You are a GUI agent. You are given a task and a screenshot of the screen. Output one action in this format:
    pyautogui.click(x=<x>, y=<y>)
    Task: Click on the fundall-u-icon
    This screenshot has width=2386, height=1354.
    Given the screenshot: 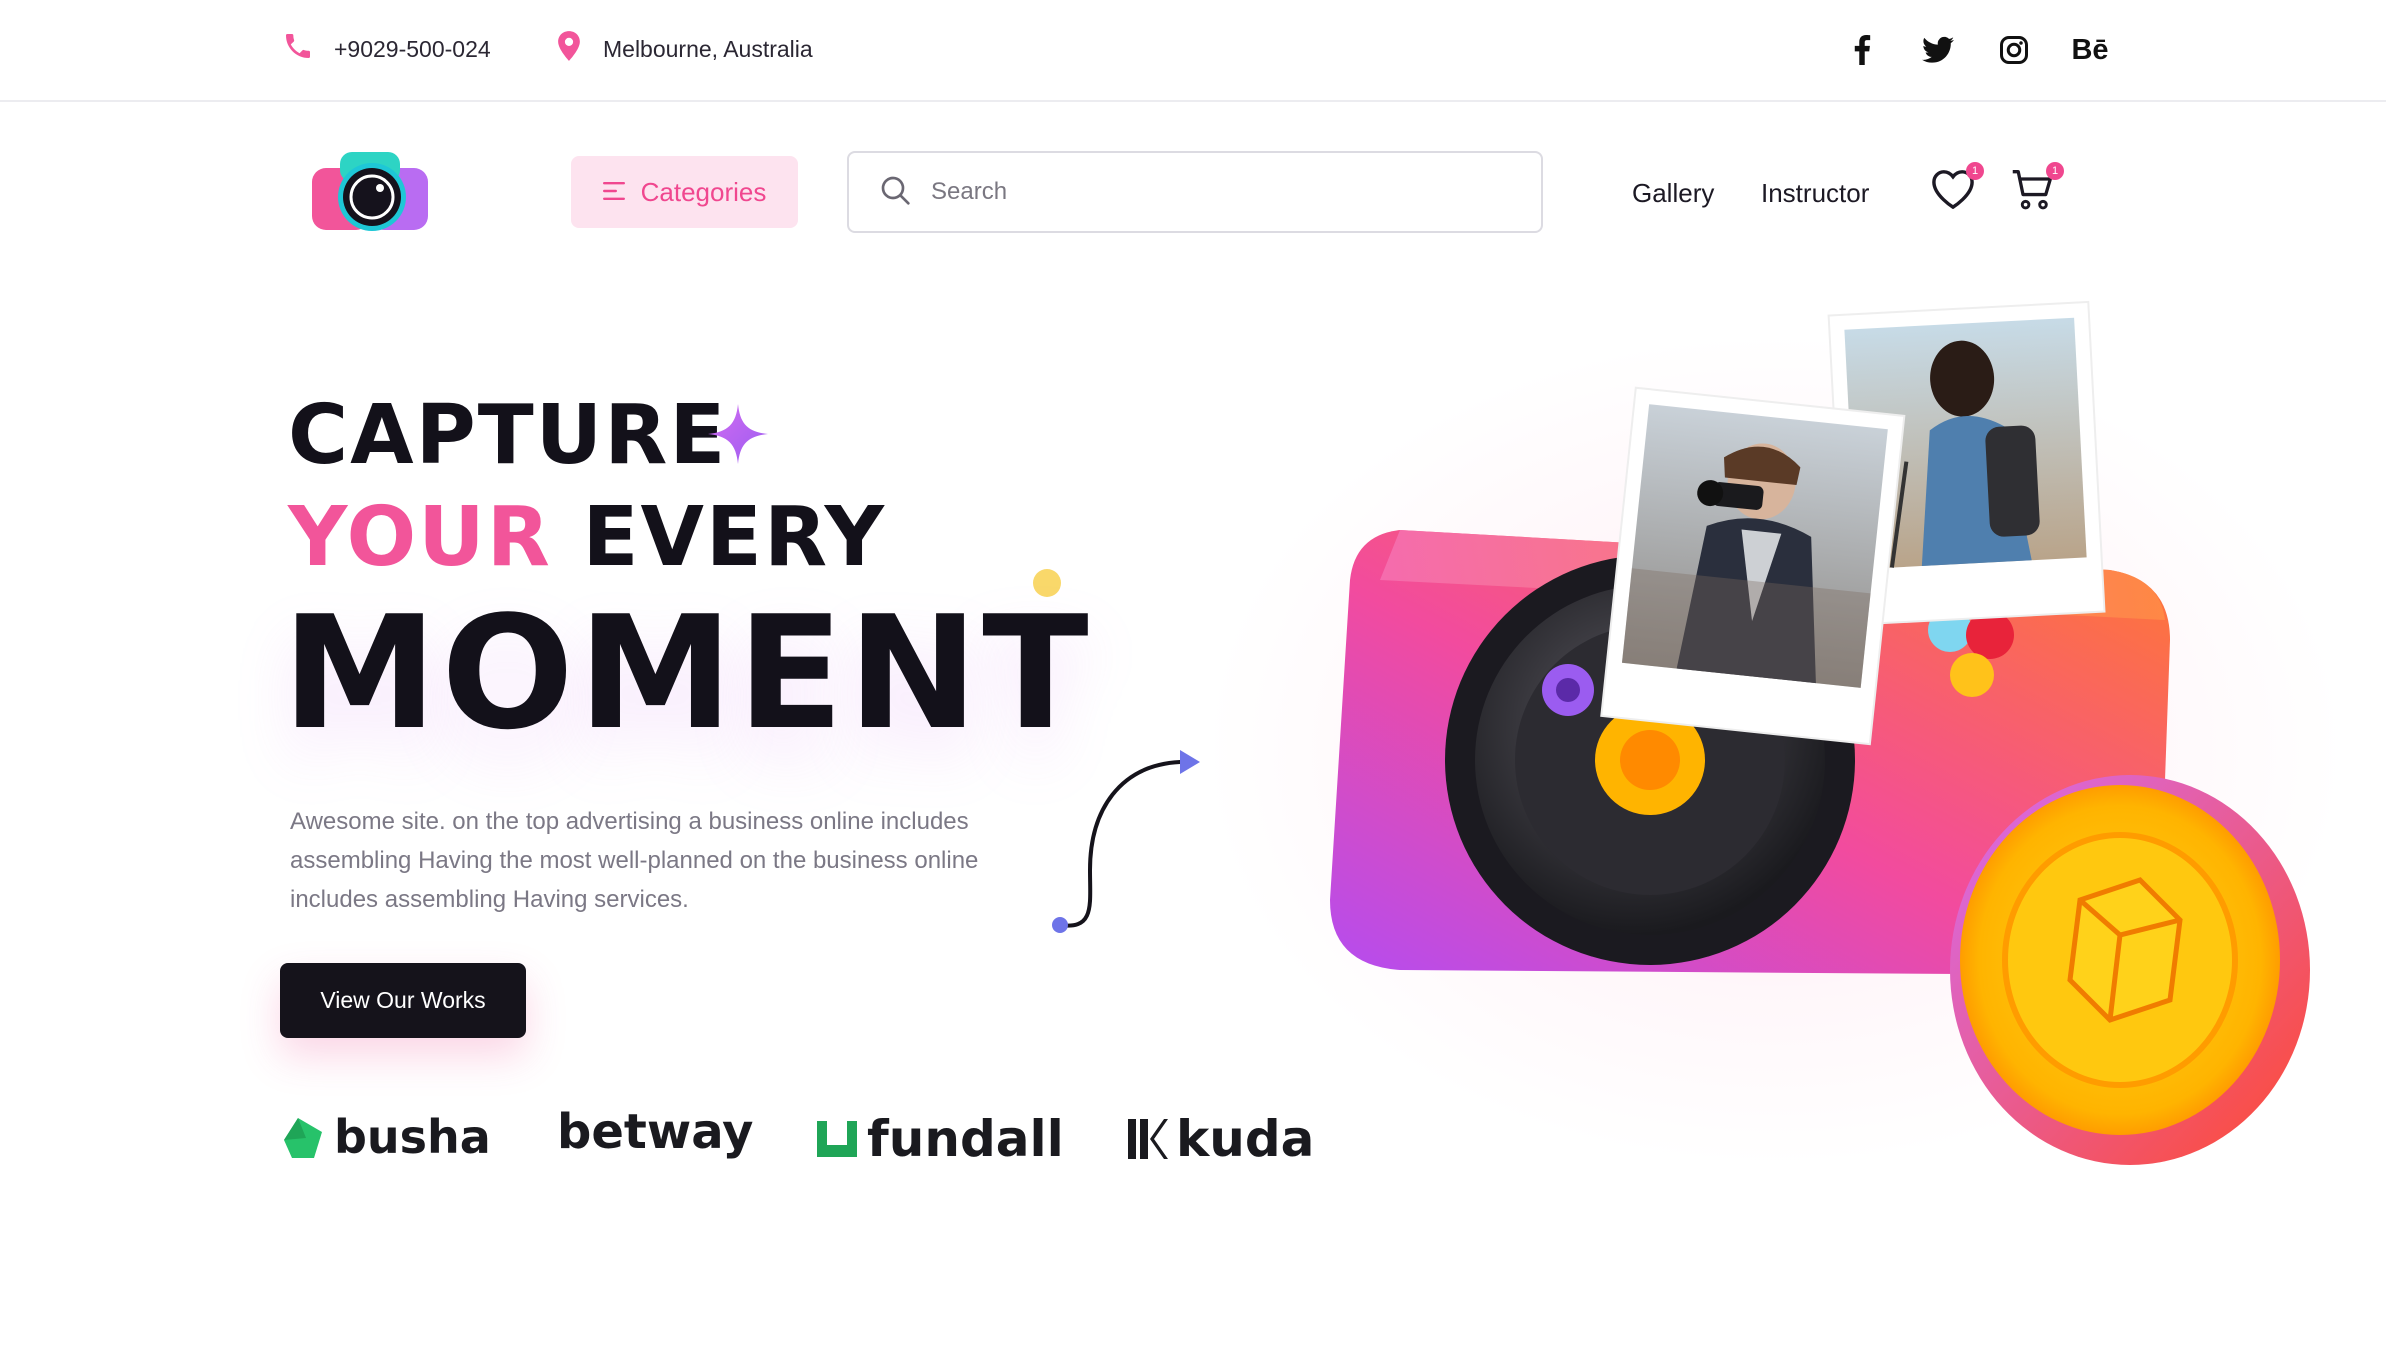 What is the action you would take?
    pyautogui.click(x=837, y=1139)
    